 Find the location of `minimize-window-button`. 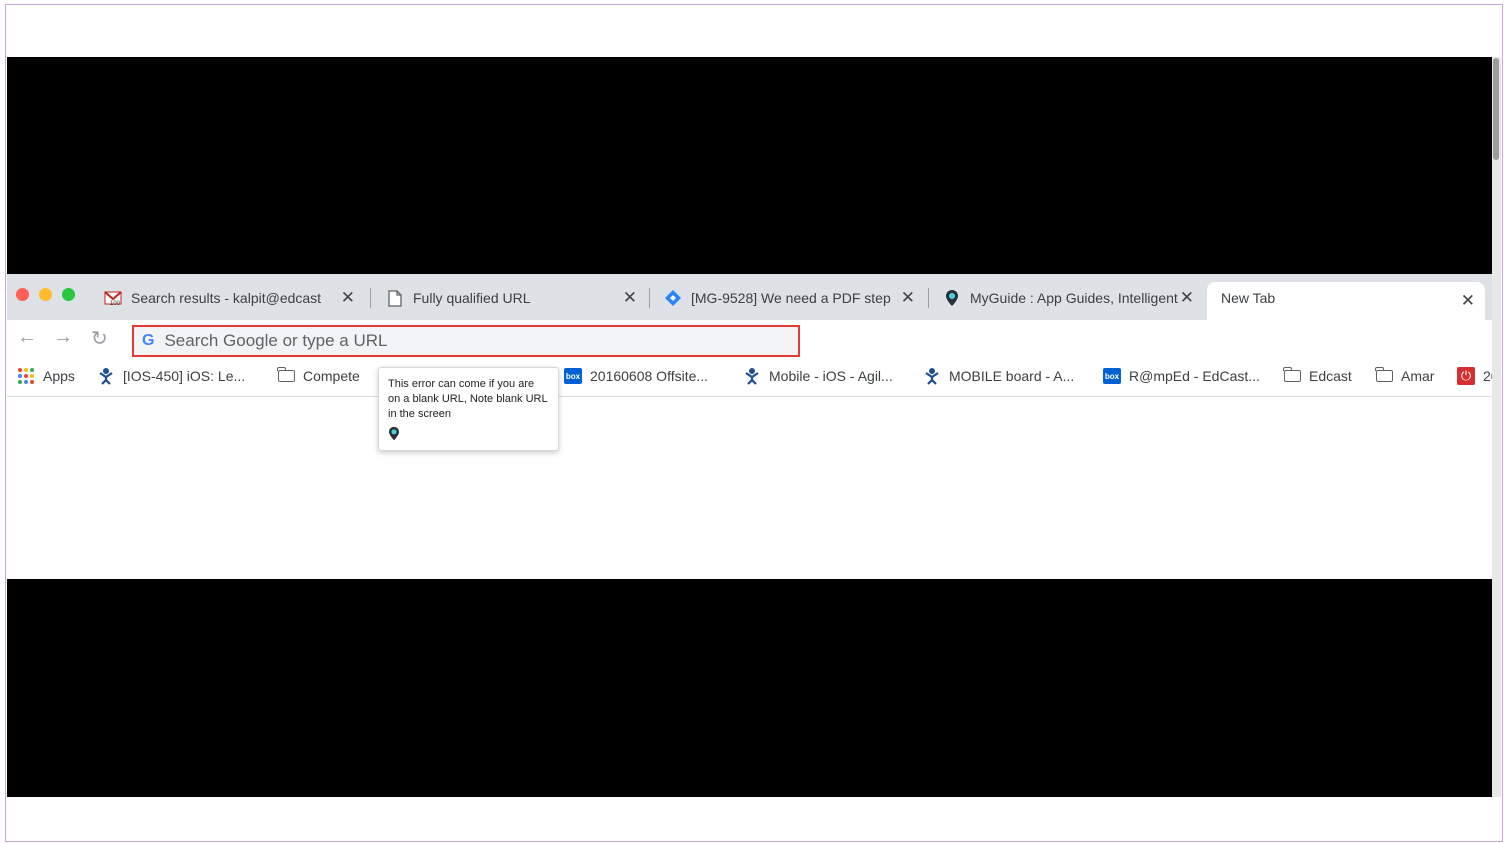

minimize-window-button is located at coordinates (45, 294).